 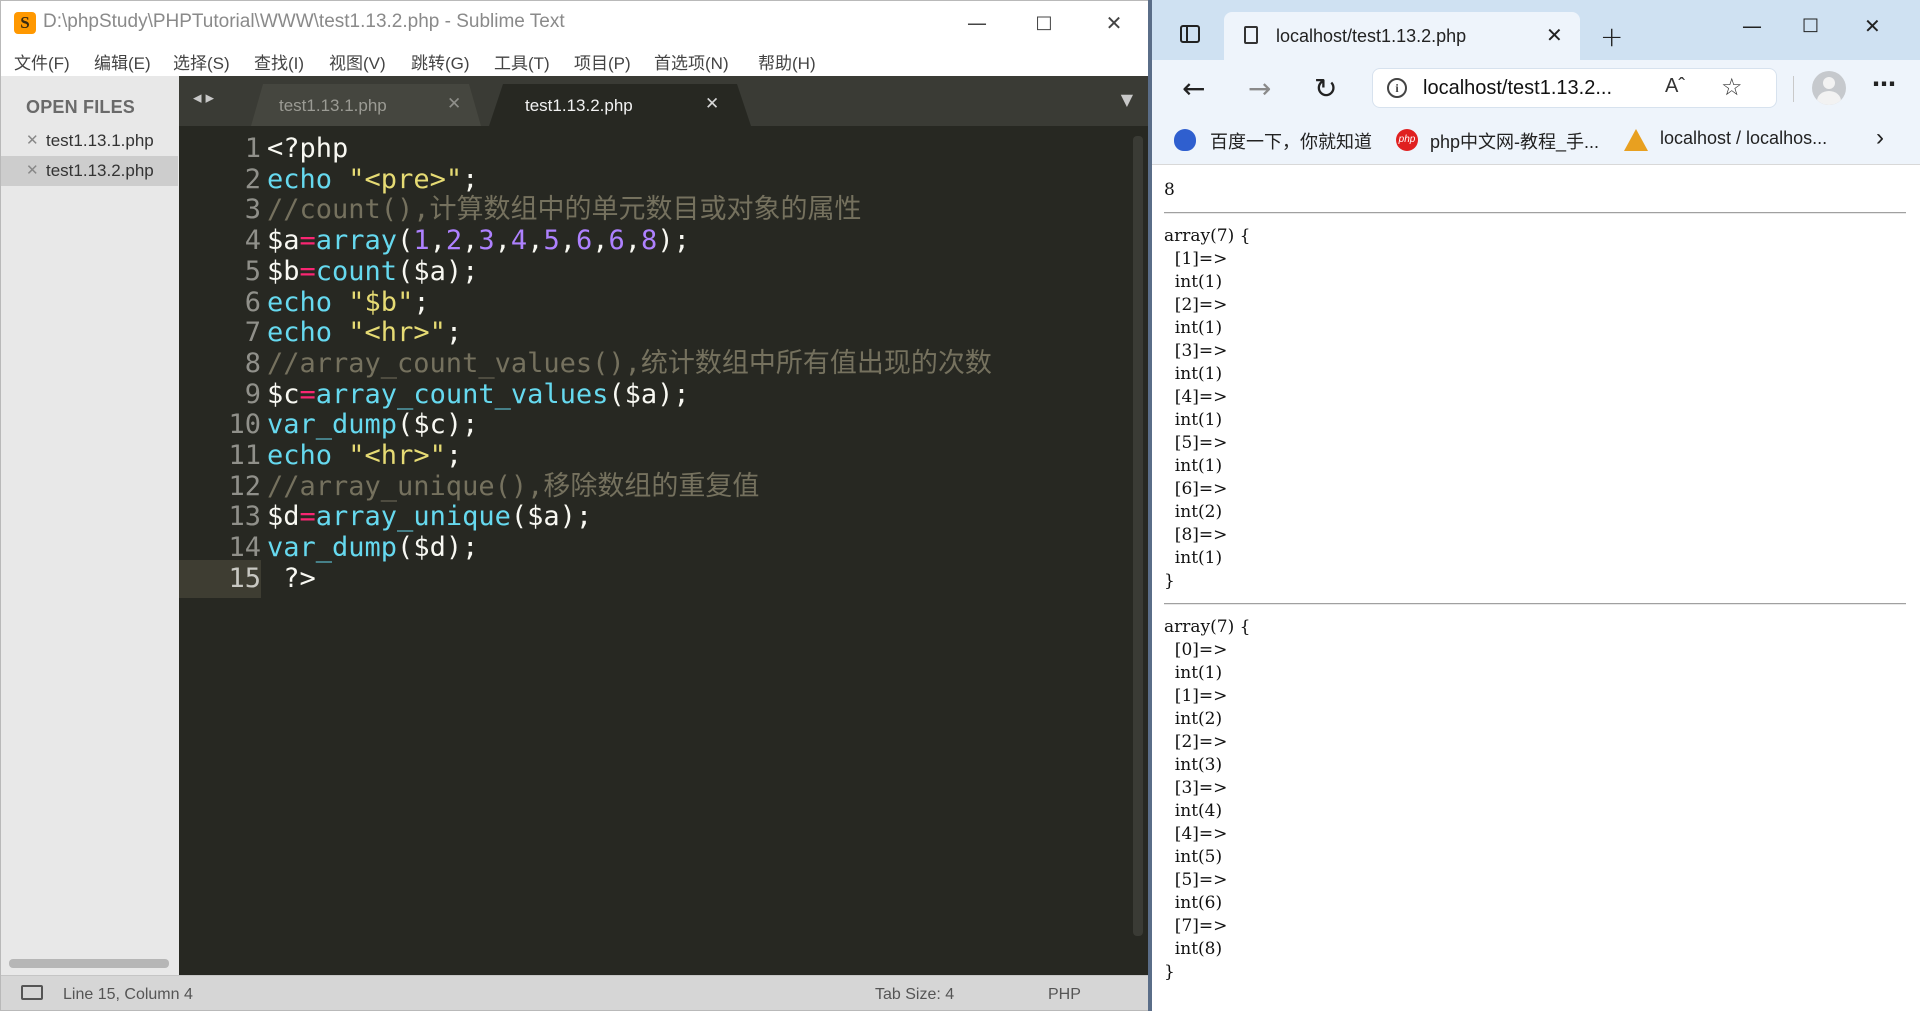 What do you see at coordinates (291, 579) in the screenshot?
I see `code-line: ?>` at bounding box center [291, 579].